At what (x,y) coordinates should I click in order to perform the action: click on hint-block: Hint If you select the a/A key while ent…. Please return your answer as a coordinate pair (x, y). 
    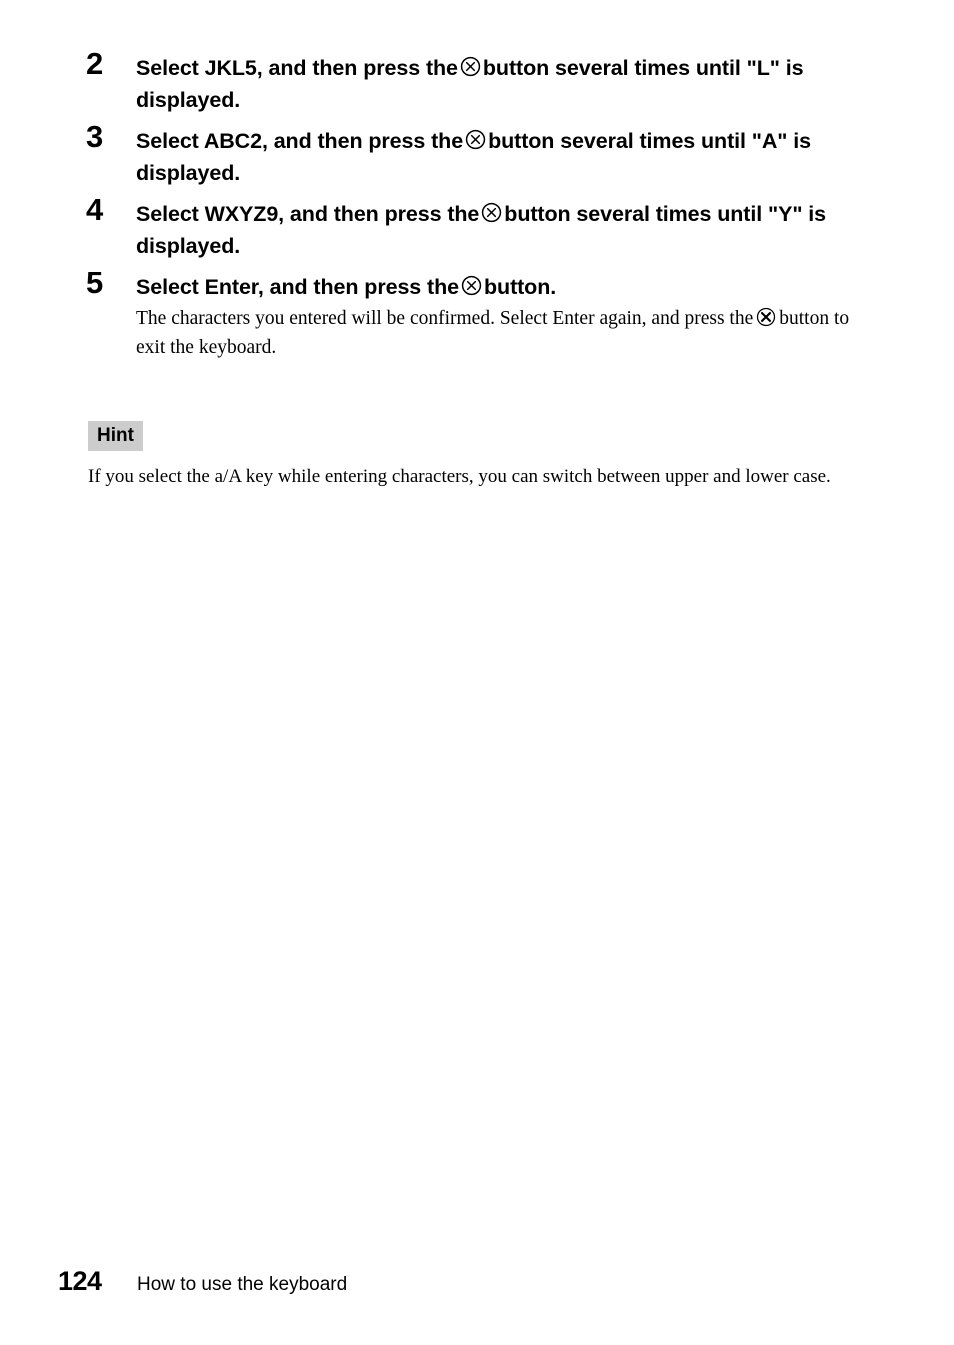
    Looking at the image, I should click on (466, 455).